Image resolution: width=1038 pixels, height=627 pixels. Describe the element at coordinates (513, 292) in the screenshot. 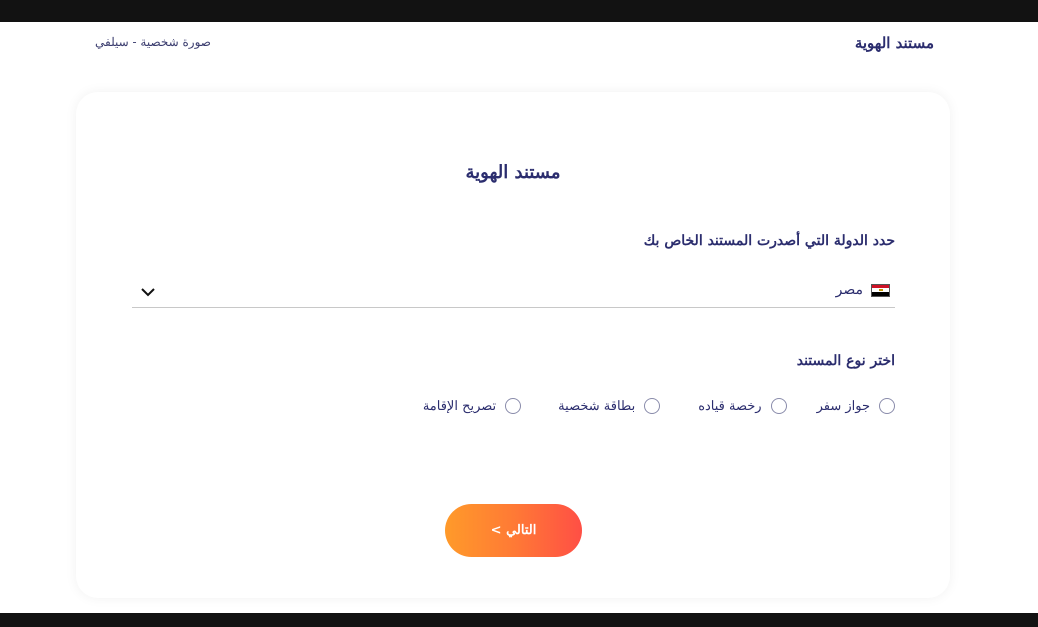

I see `country-select: مصر` at that location.